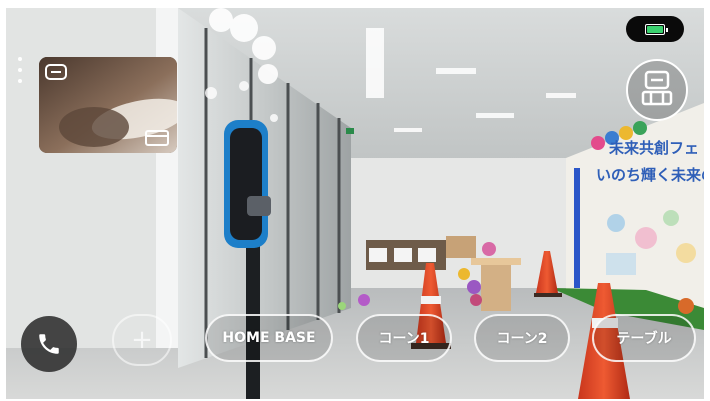 The height and width of the screenshot is (401, 710). I want to click on location-table-button: テーブル, so click(644, 338).